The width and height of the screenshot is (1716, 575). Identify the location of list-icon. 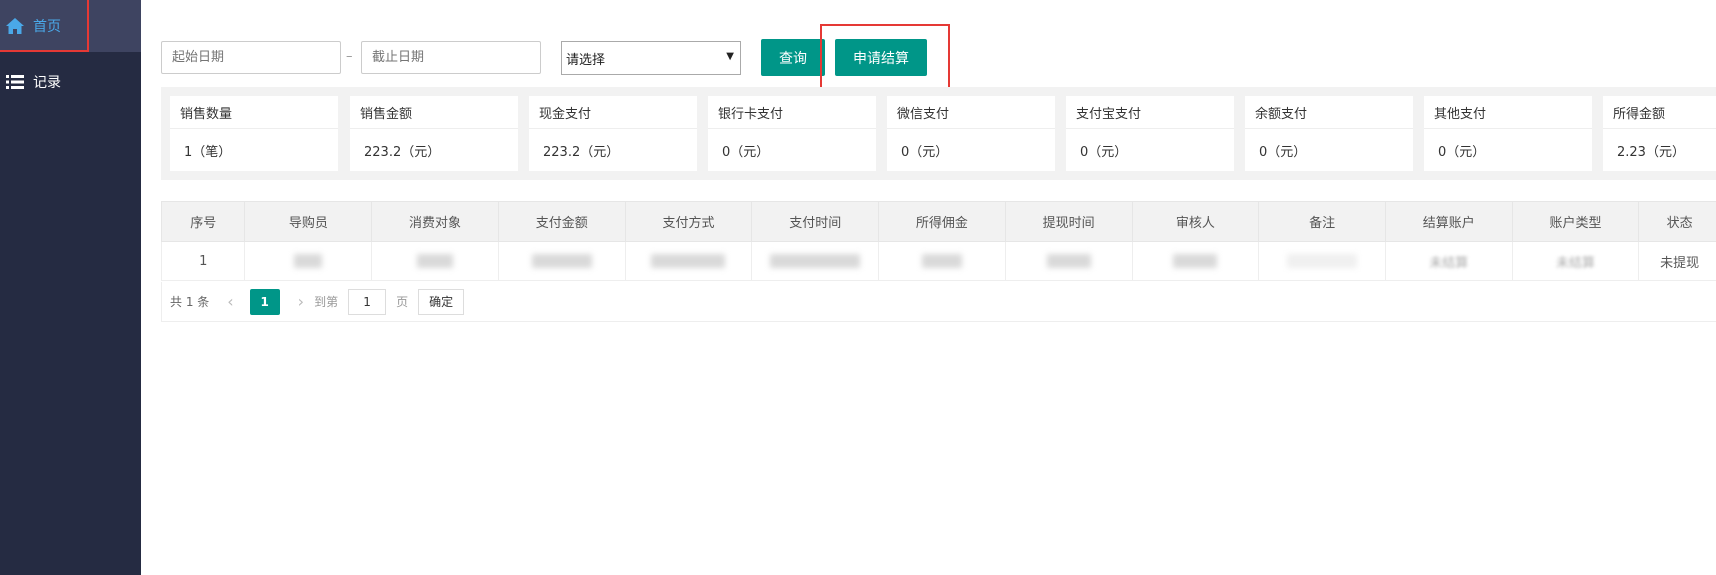
(15, 82).